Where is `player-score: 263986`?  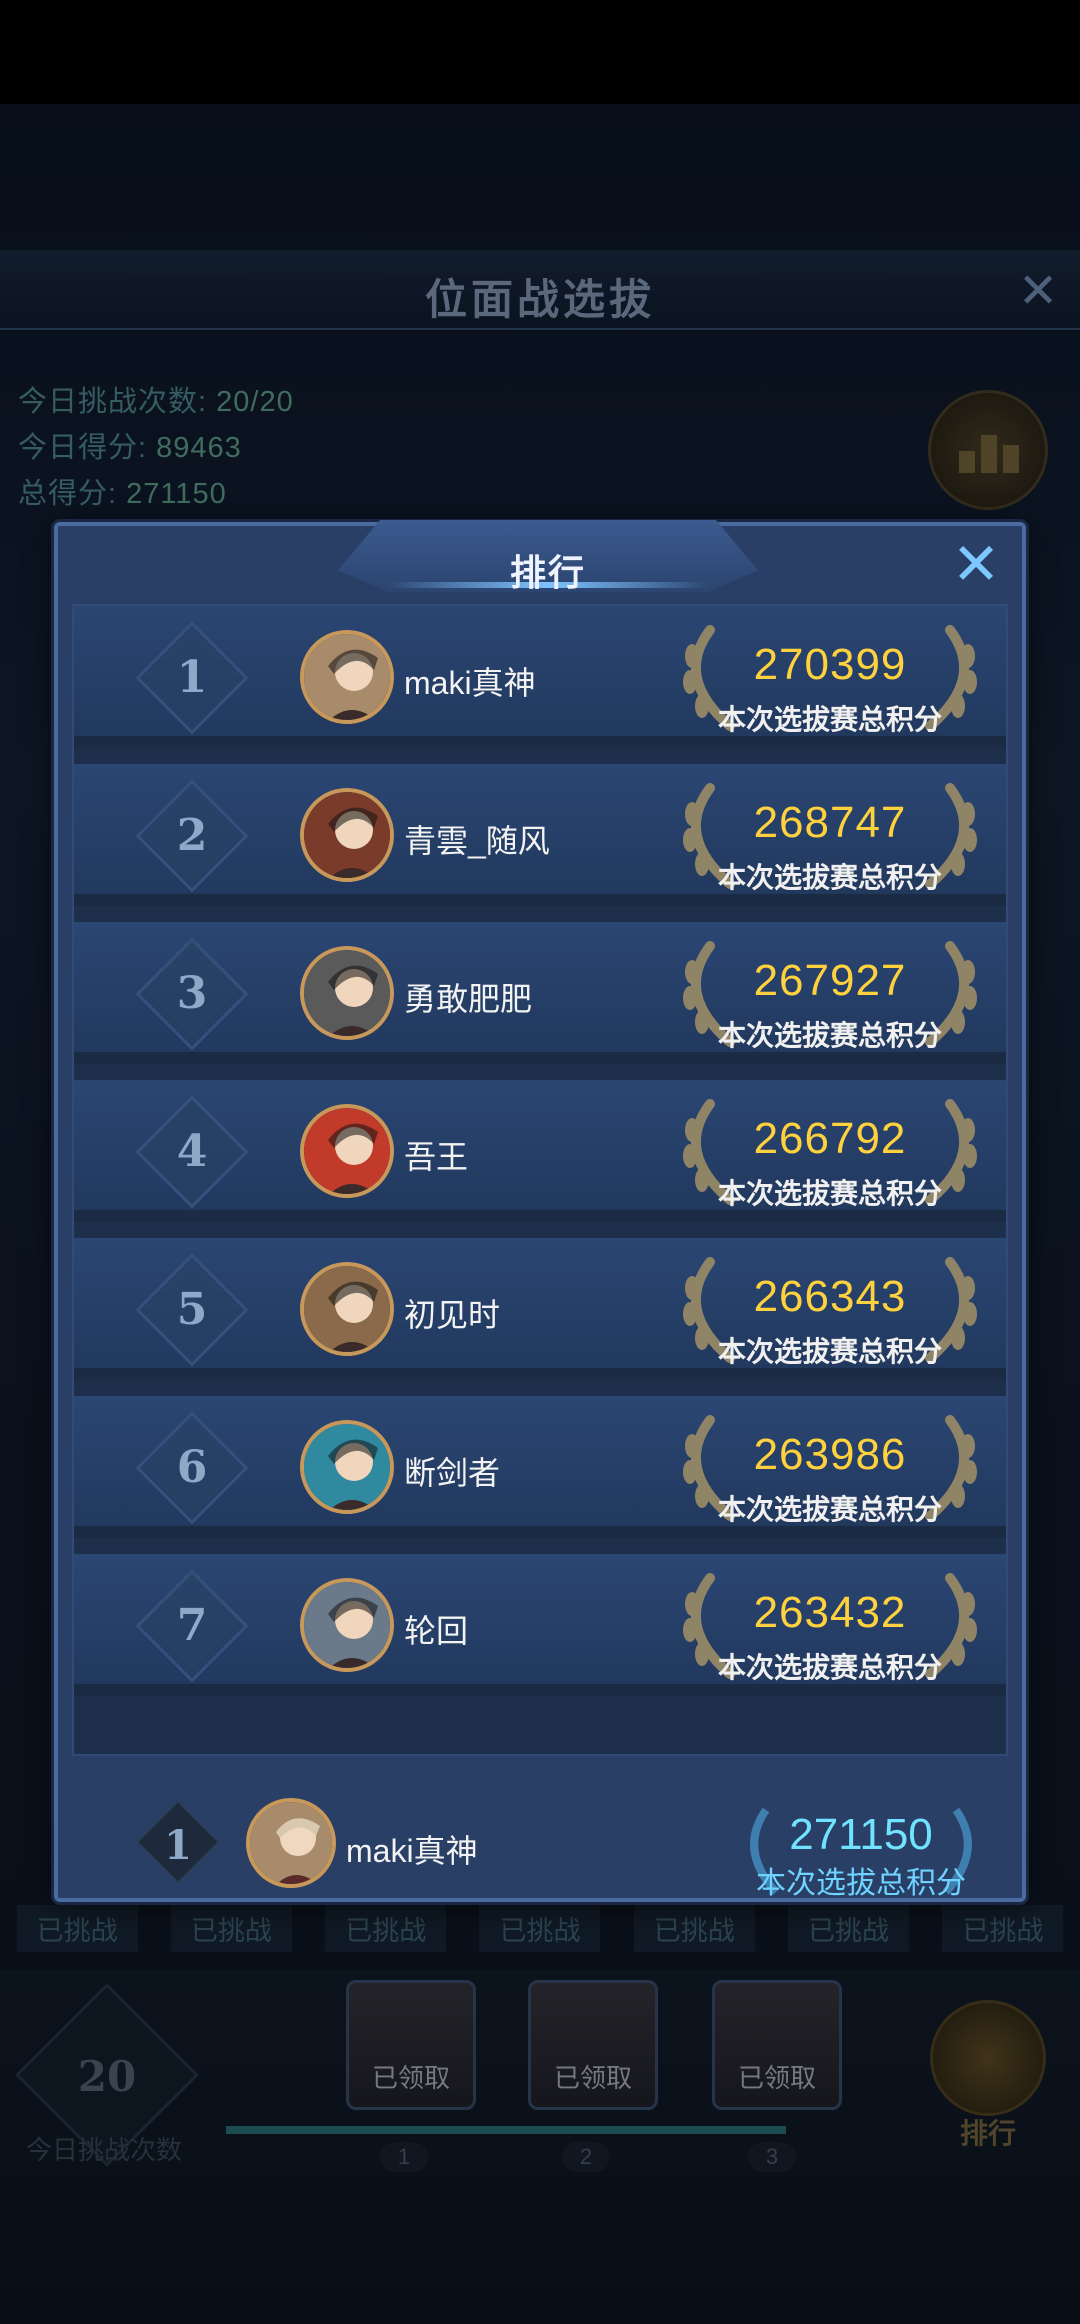
player-score: 263986 is located at coordinates (830, 1454).